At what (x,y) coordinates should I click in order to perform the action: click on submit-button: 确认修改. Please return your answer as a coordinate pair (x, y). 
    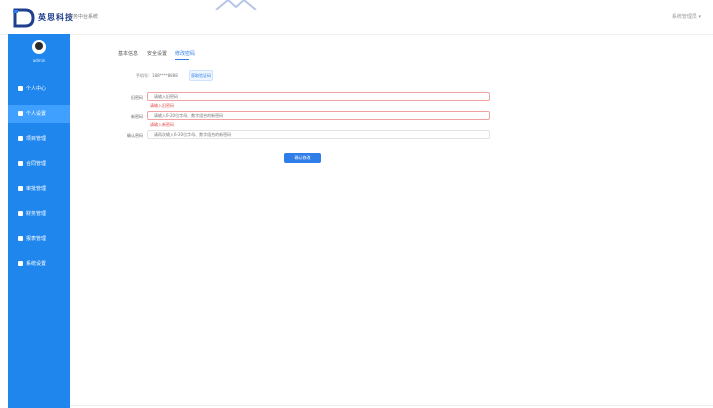
    Looking at the image, I should click on (302, 158).